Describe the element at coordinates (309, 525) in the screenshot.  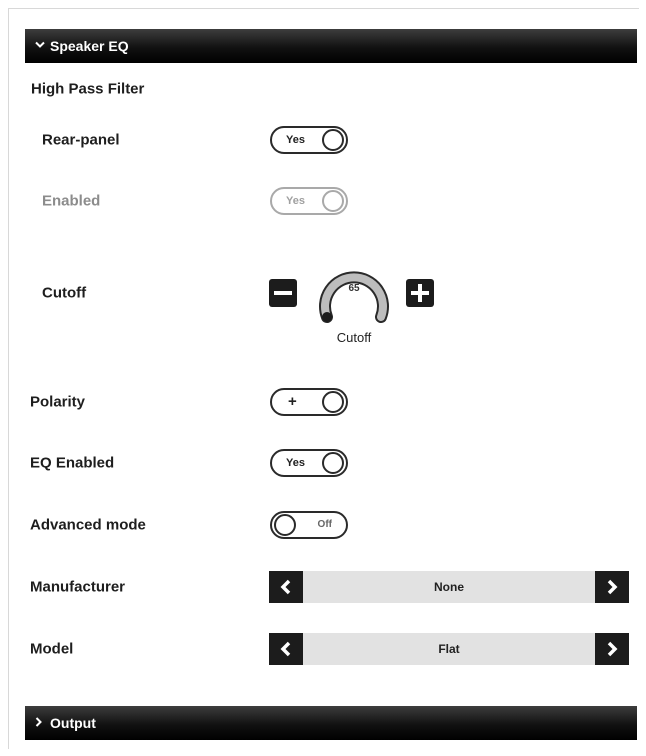
I see `advanced-mode-toggle: Off` at that location.